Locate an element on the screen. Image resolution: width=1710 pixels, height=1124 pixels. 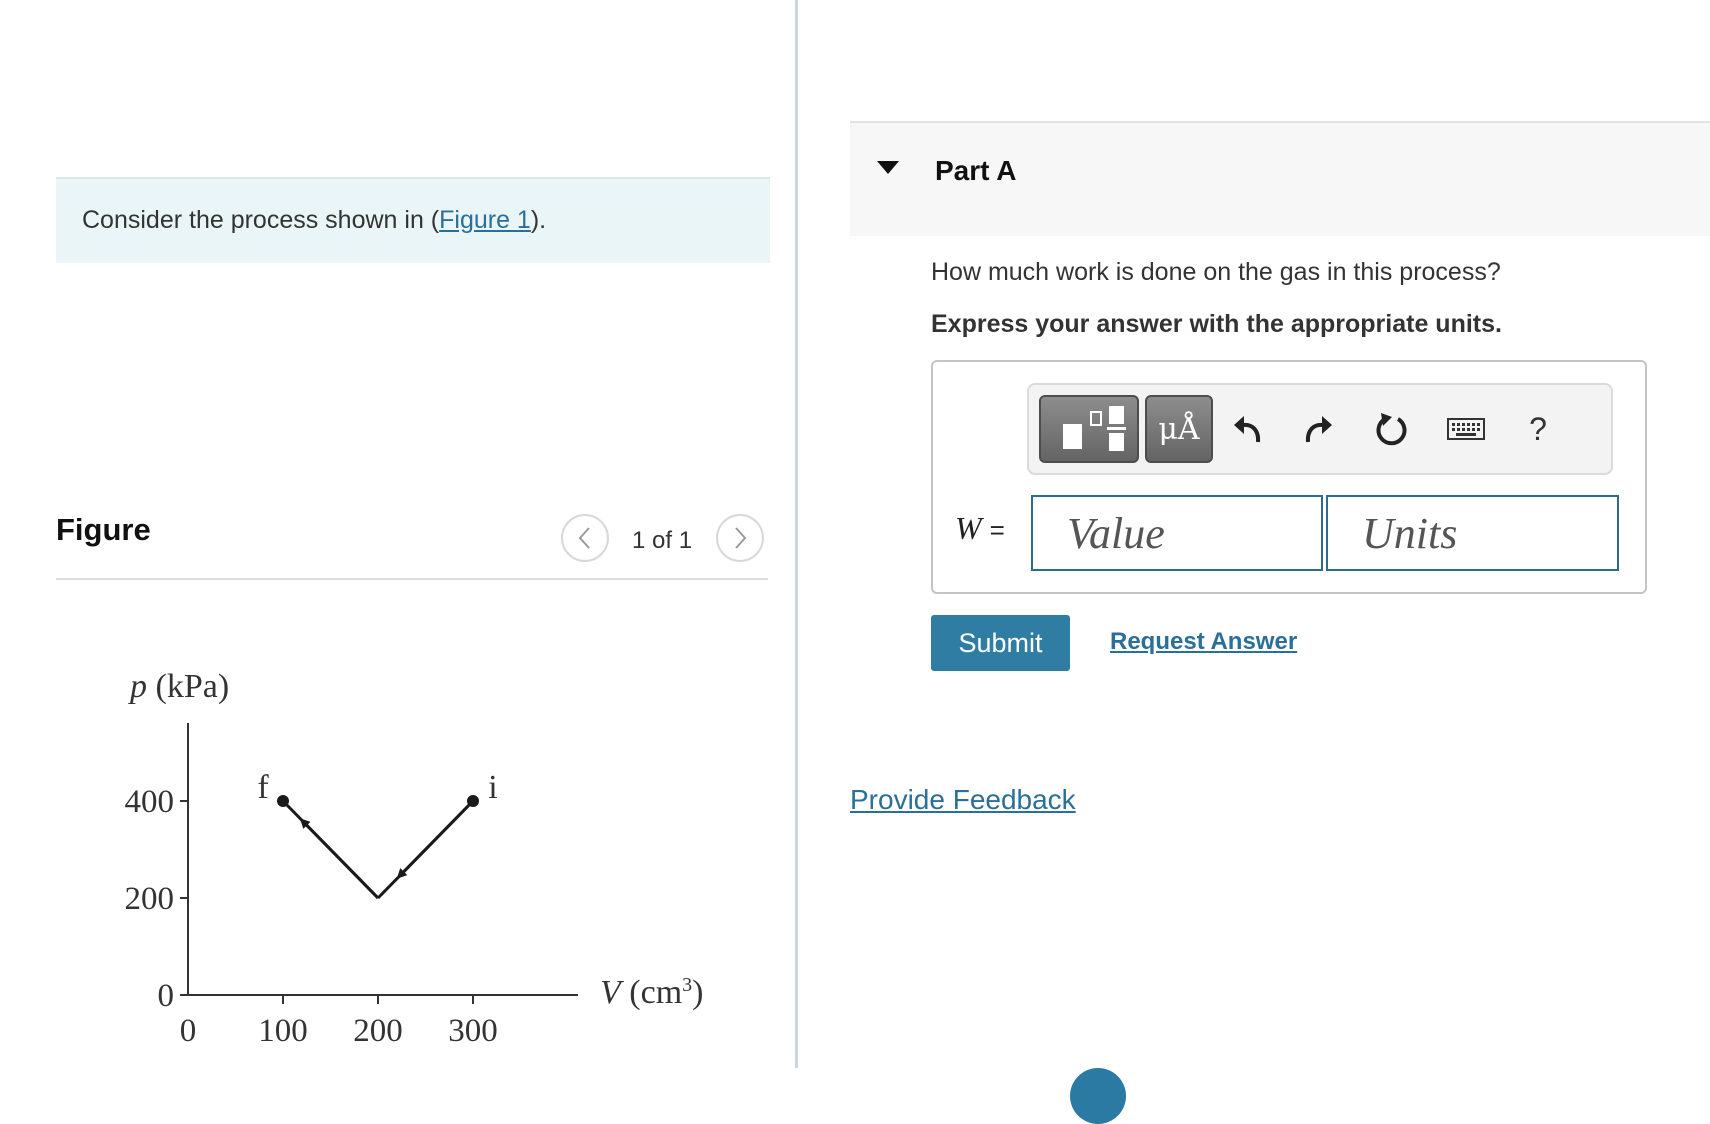
x-tick-label: 0 is located at coordinates (188, 1031).